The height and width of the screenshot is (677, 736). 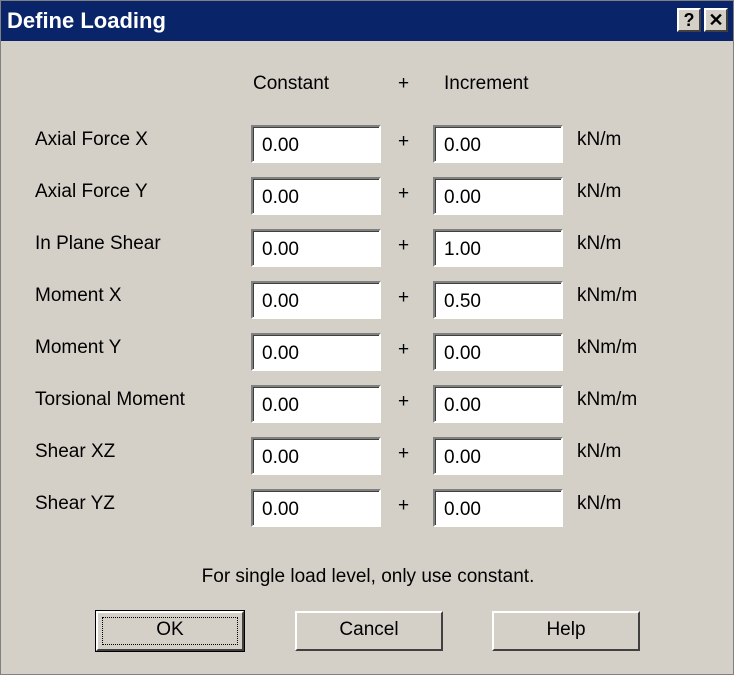 I want to click on increment-input-axial-force-x: 0.00, so click(x=498, y=144).